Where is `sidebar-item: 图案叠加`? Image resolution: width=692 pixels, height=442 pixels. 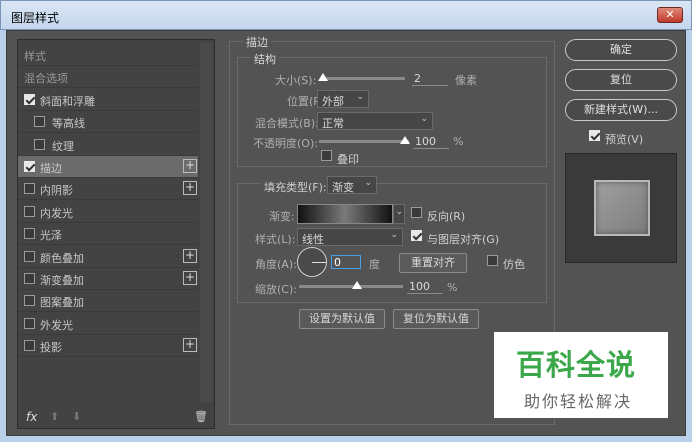
sidebar-item: 图案叠加 is located at coordinates (108, 301).